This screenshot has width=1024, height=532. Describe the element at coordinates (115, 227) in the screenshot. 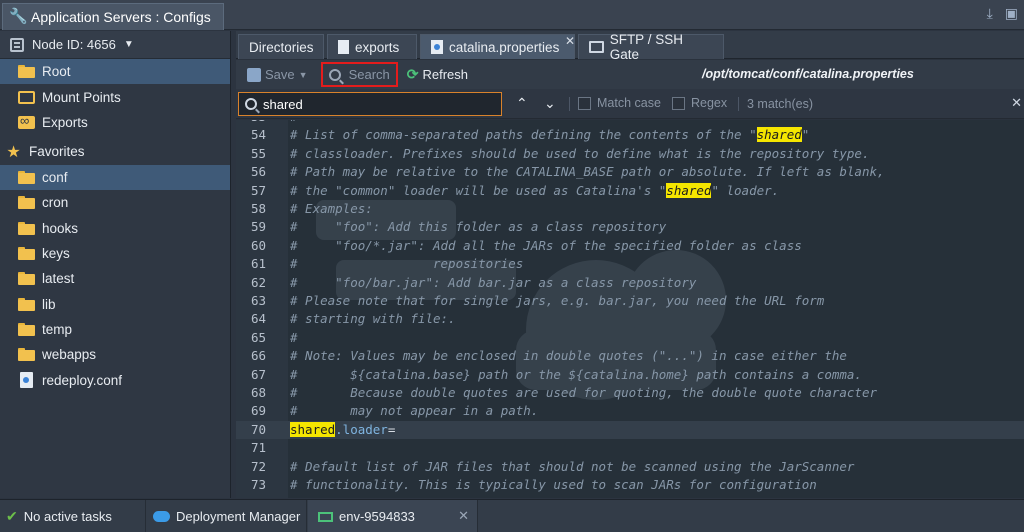

I see `favorite-item-hooks: hooks` at that location.